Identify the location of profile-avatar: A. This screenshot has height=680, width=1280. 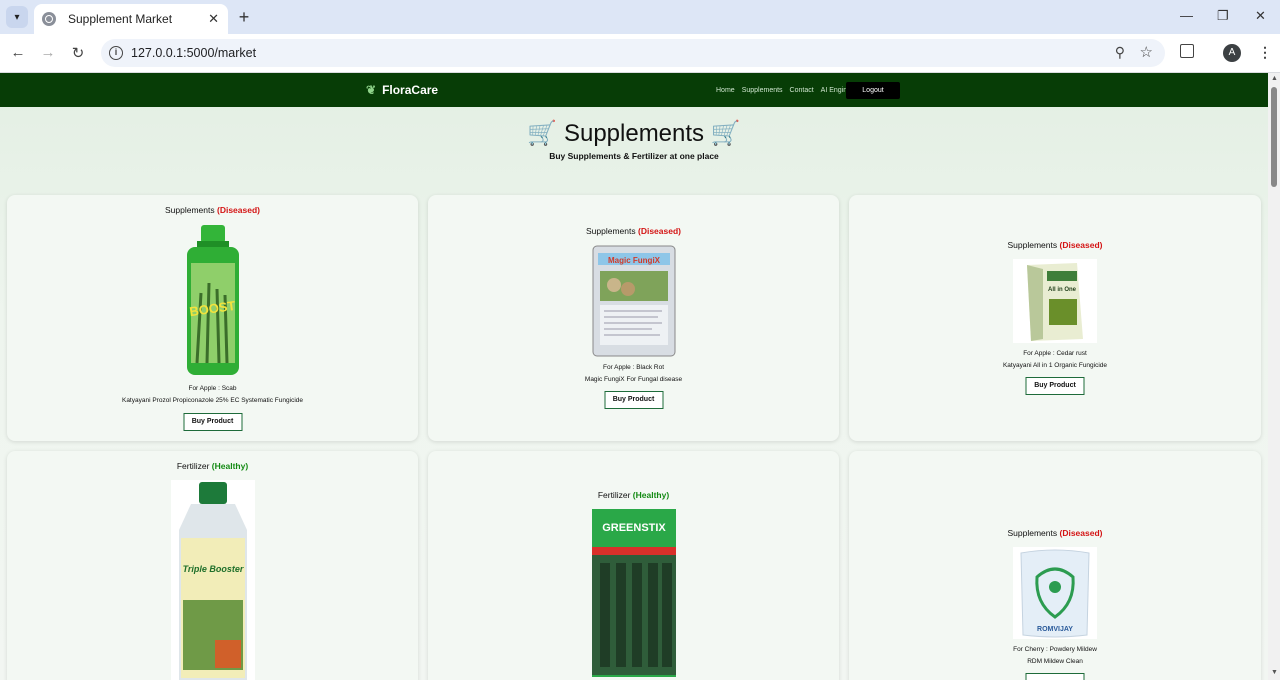
(1232, 53).